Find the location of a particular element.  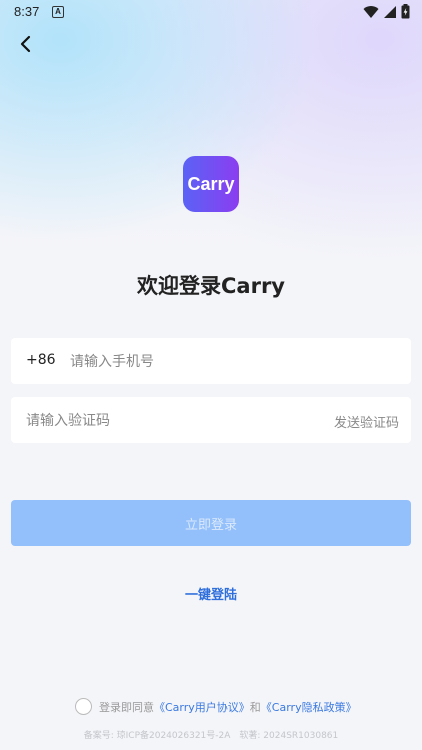

one-key-login-link: 一键登陆 is located at coordinates (211, 593).